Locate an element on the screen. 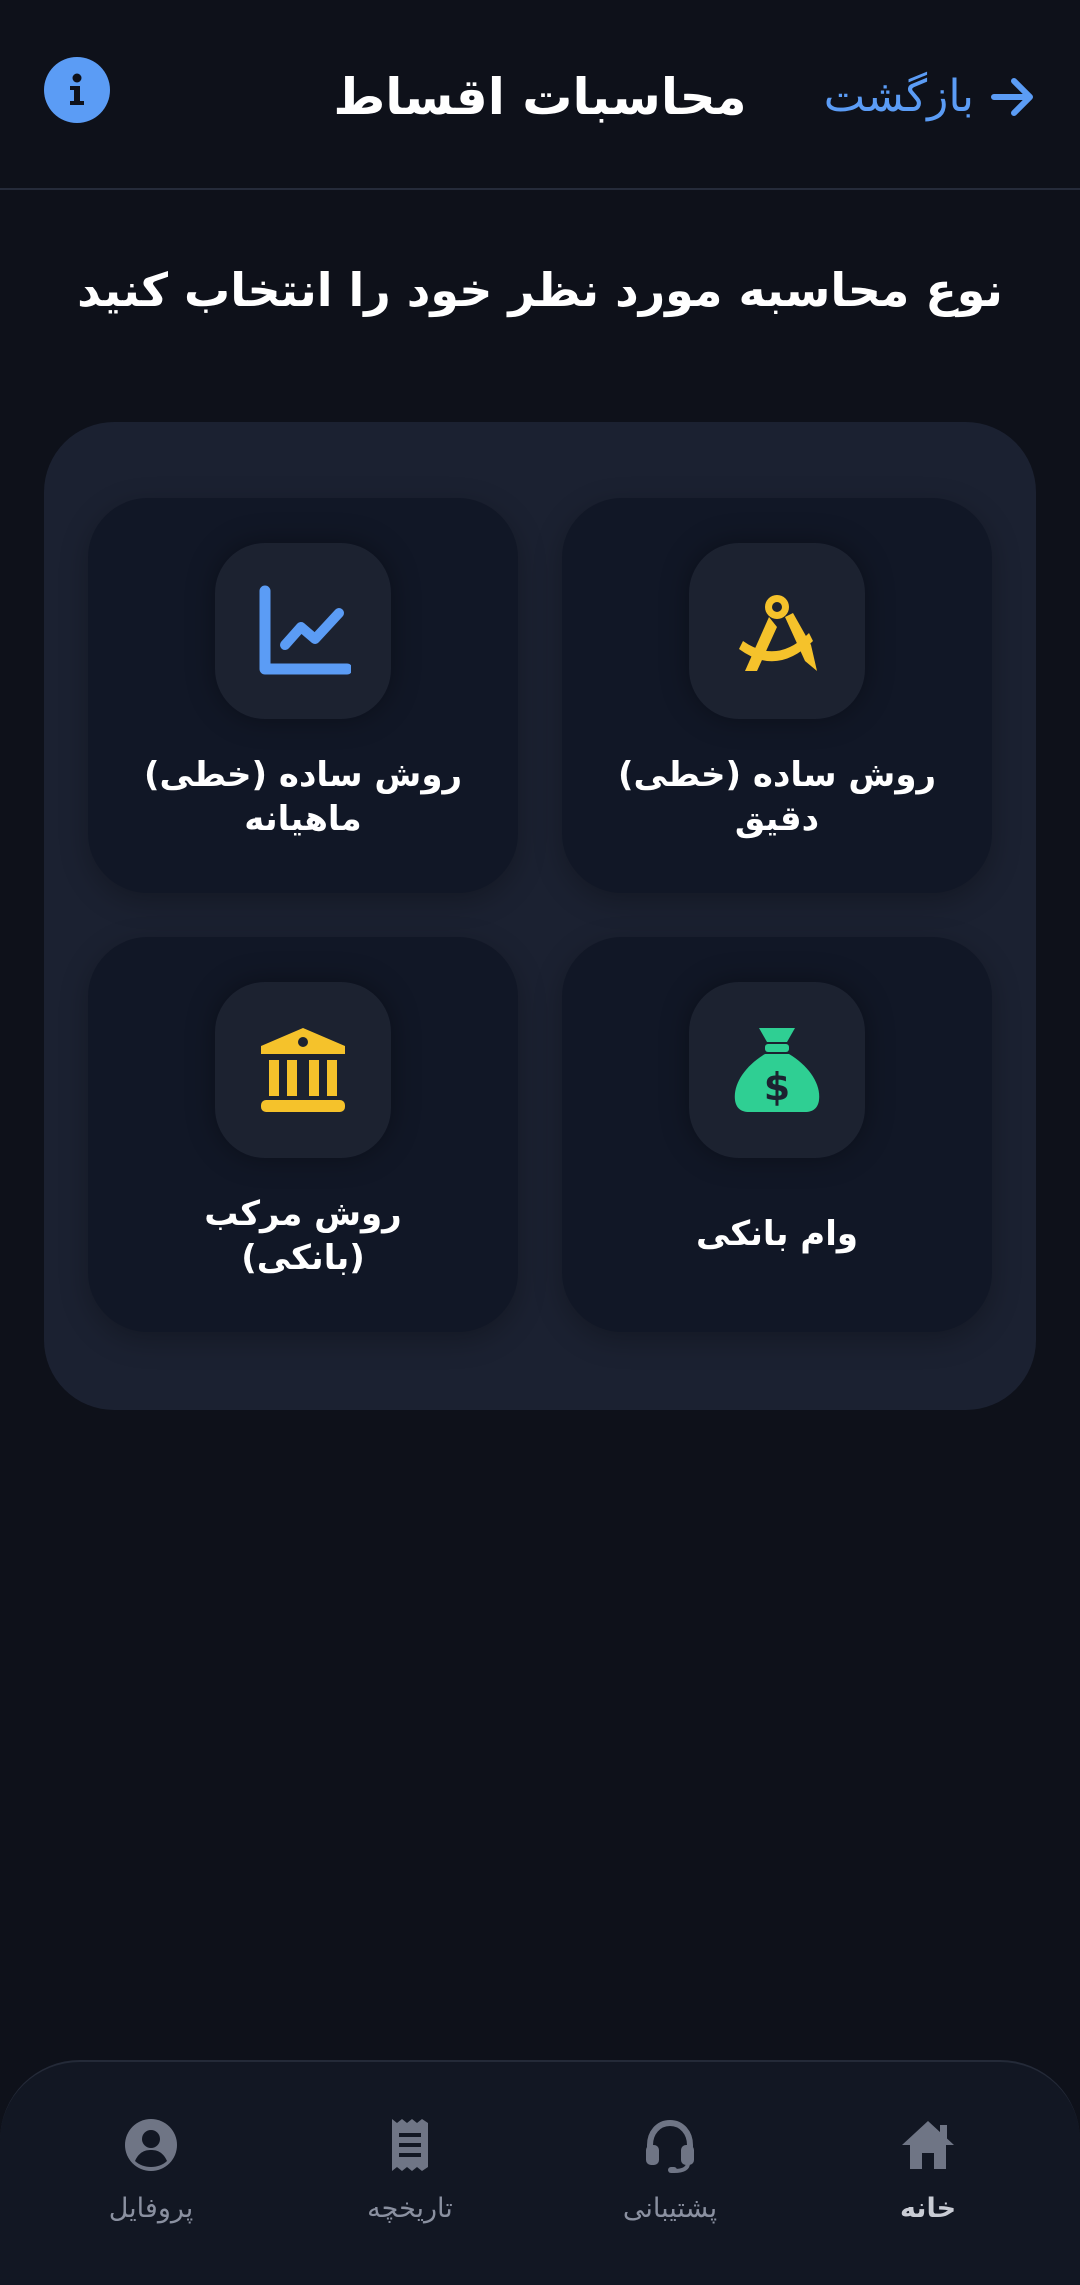  card-label-line1: روش مرکب is located at coordinates (303, 1214).